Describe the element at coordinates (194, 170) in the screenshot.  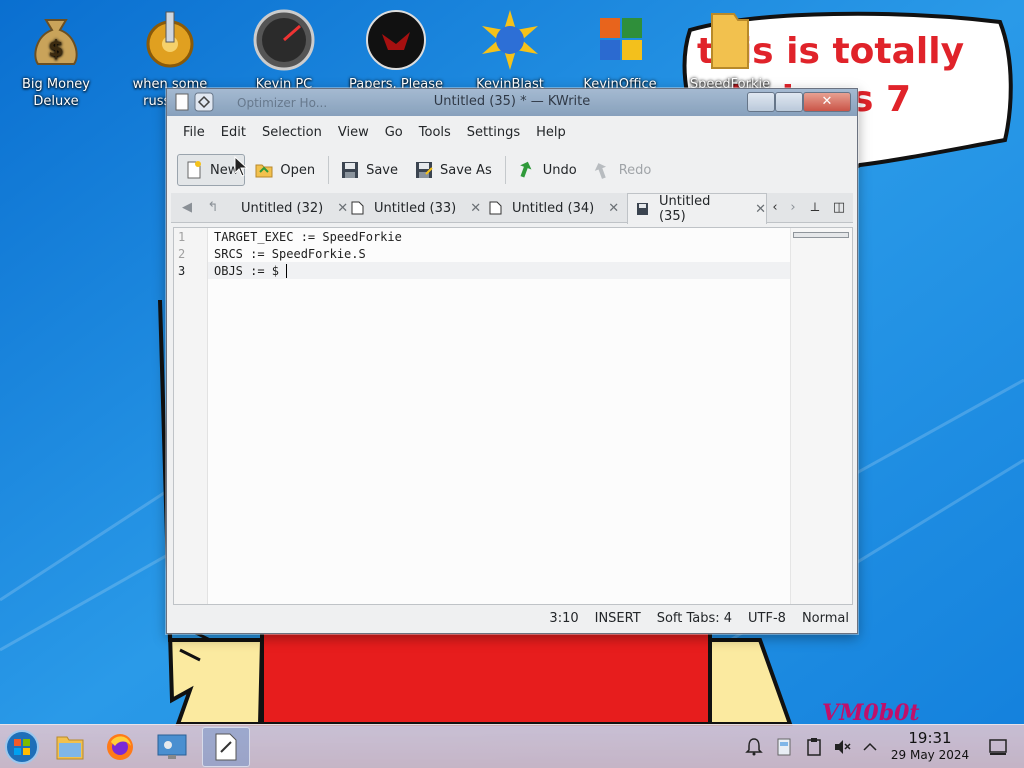
I see `new-document-icon` at that location.